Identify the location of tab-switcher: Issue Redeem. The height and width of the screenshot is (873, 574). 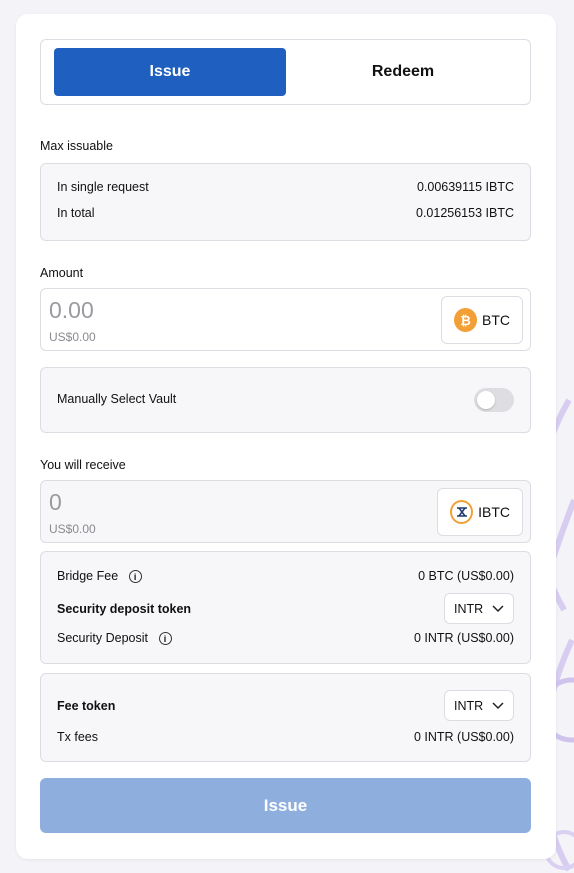
(285, 72).